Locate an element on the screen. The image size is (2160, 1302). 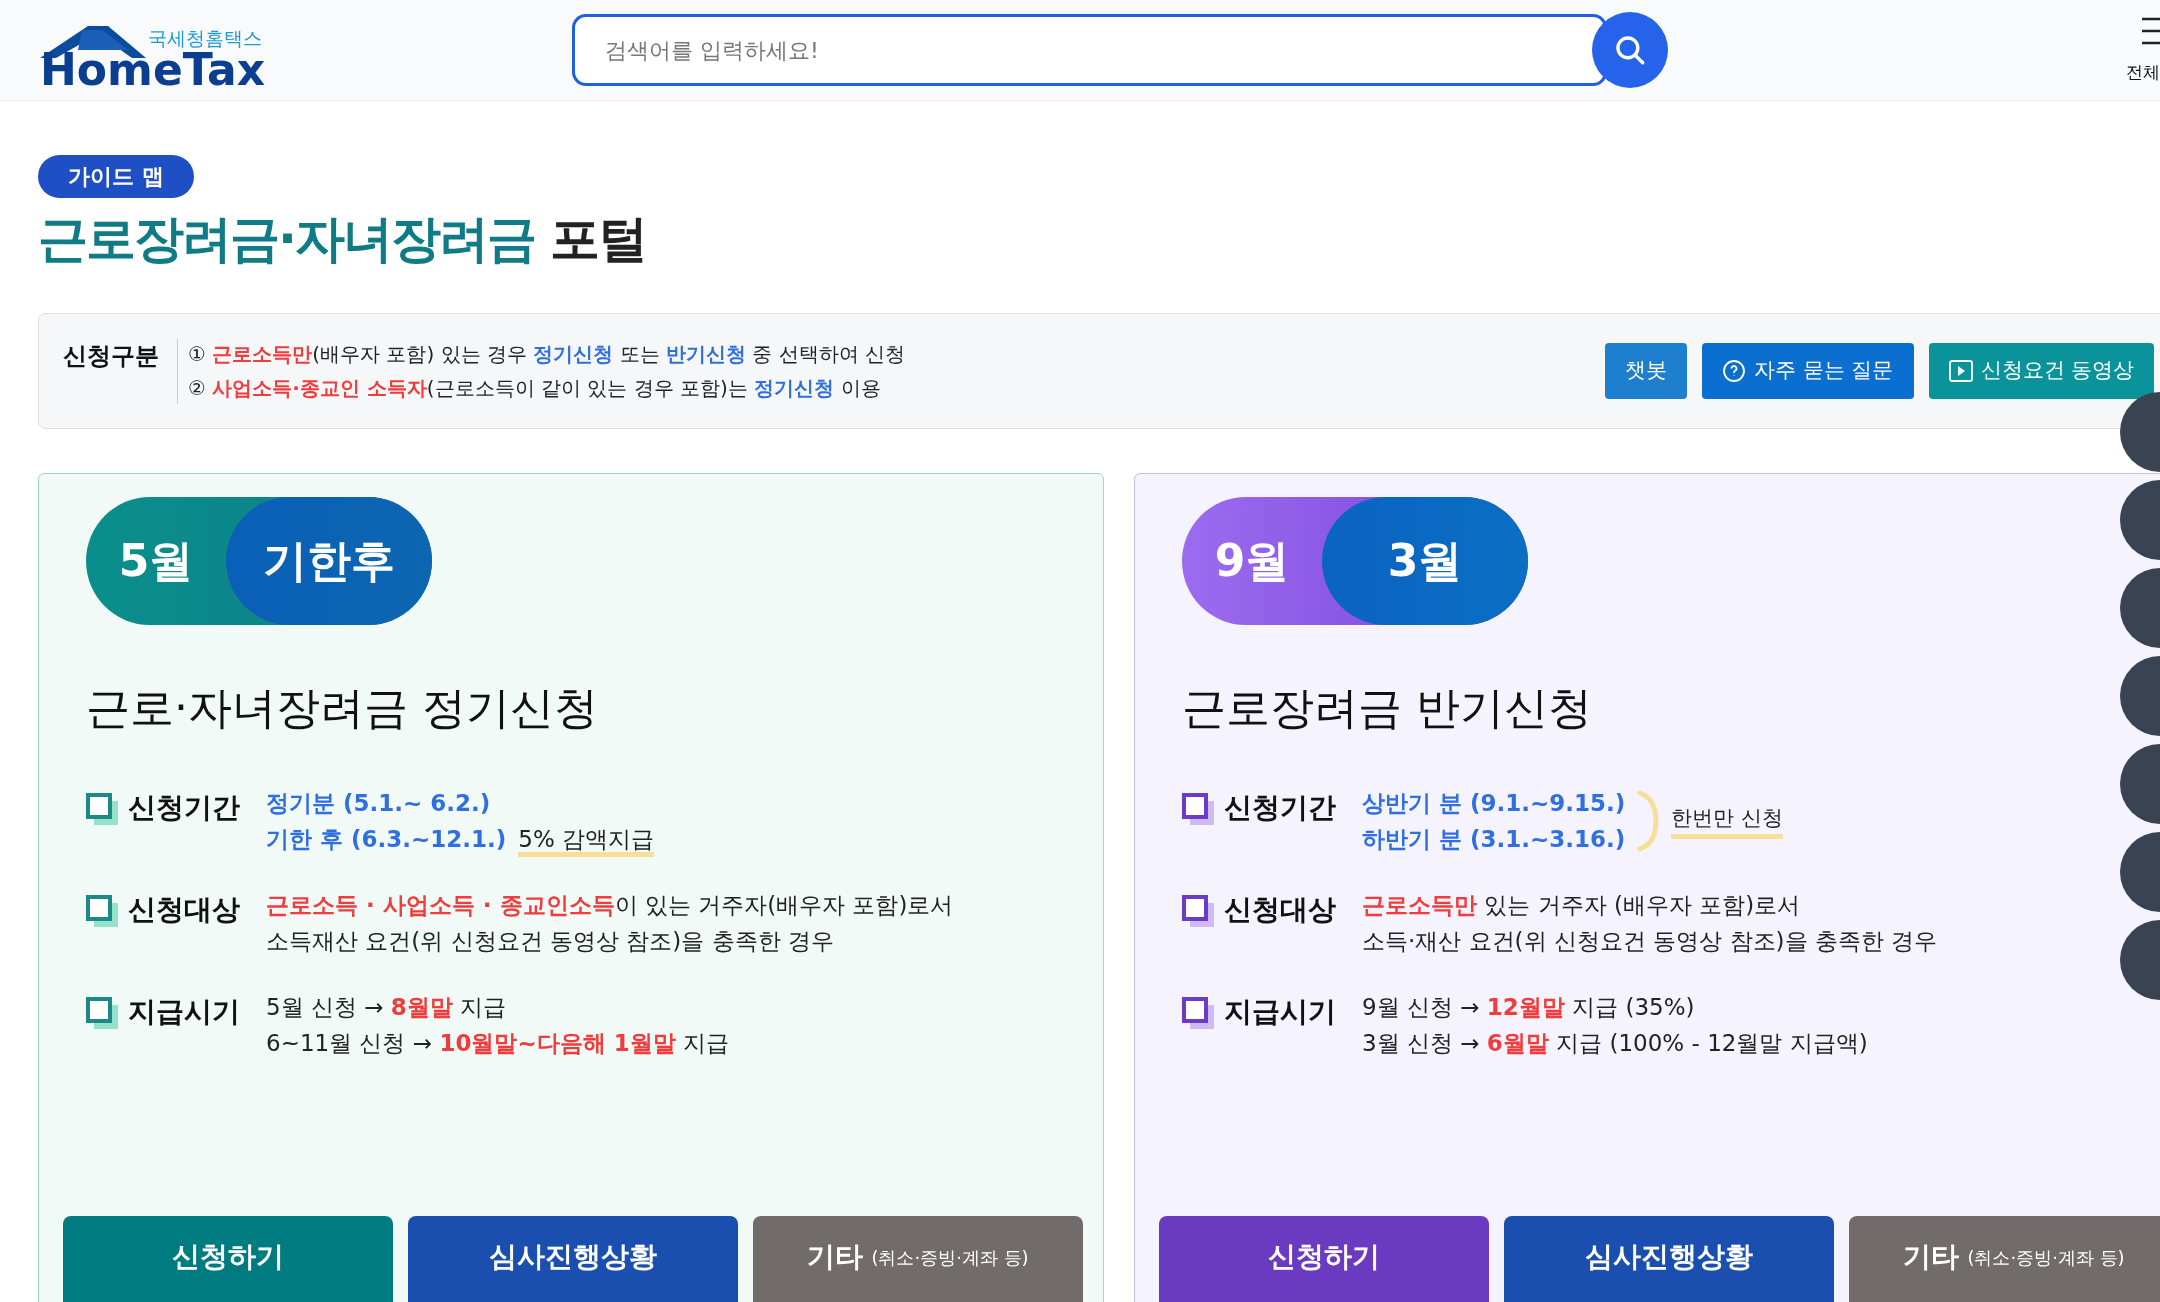
menu-icon is located at coordinates (2151, 31).